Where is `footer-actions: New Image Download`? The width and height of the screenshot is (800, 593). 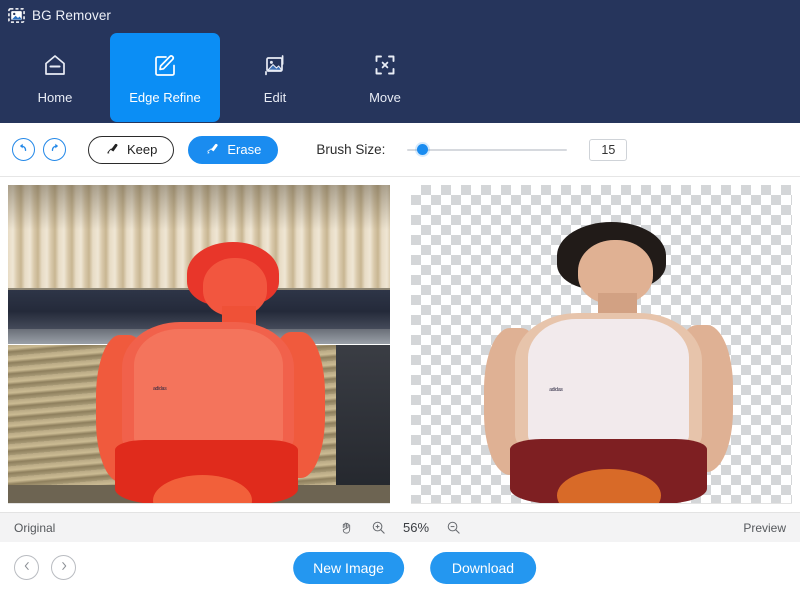
footer-actions: New Image Download is located at coordinates (414, 567).